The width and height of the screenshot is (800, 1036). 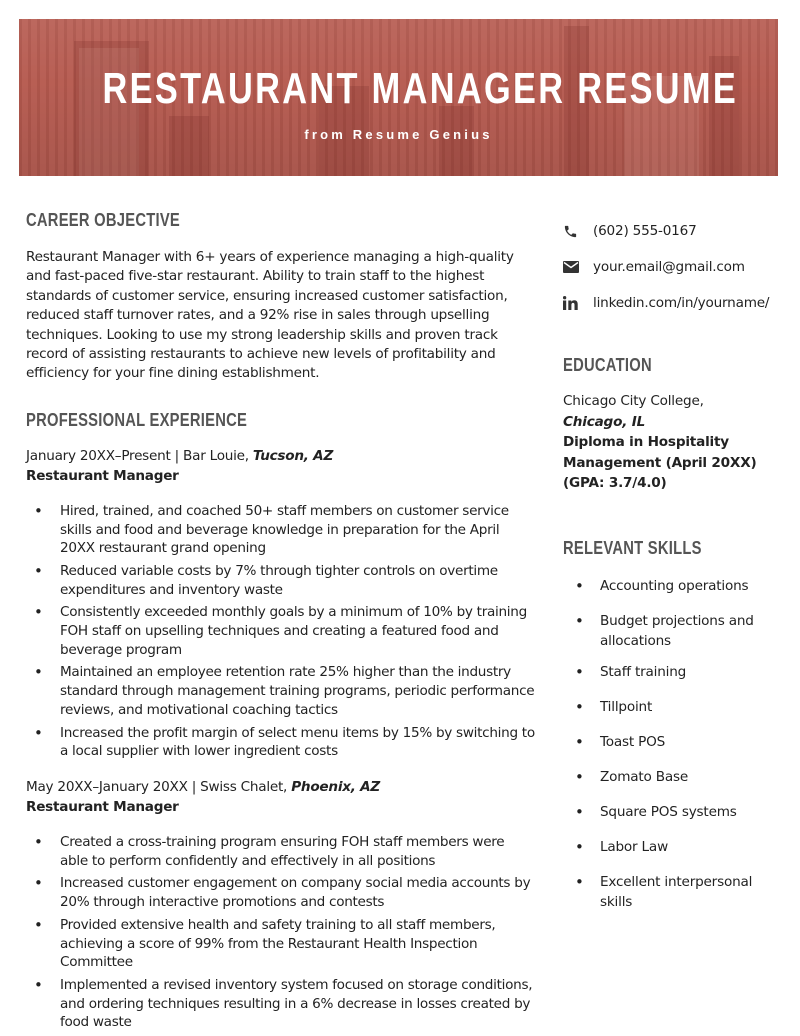 What do you see at coordinates (645, 231) in the screenshot?
I see `phone-number: (602) 555-0167` at bounding box center [645, 231].